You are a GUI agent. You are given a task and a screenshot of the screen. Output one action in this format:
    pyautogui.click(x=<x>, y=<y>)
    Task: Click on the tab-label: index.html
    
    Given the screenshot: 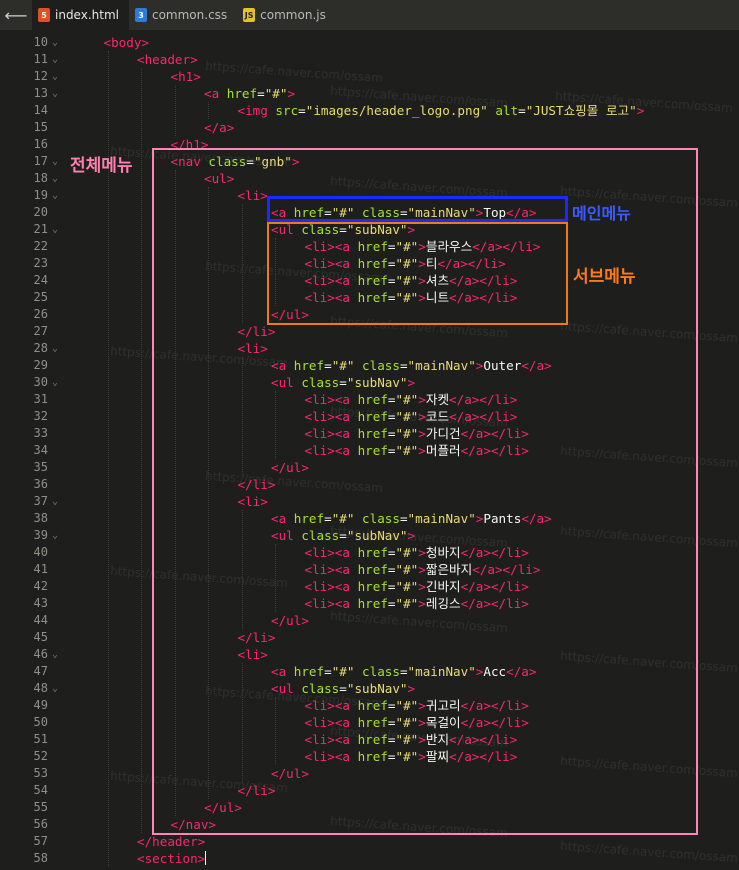 What is the action you would take?
    pyautogui.click(x=87, y=15)
    